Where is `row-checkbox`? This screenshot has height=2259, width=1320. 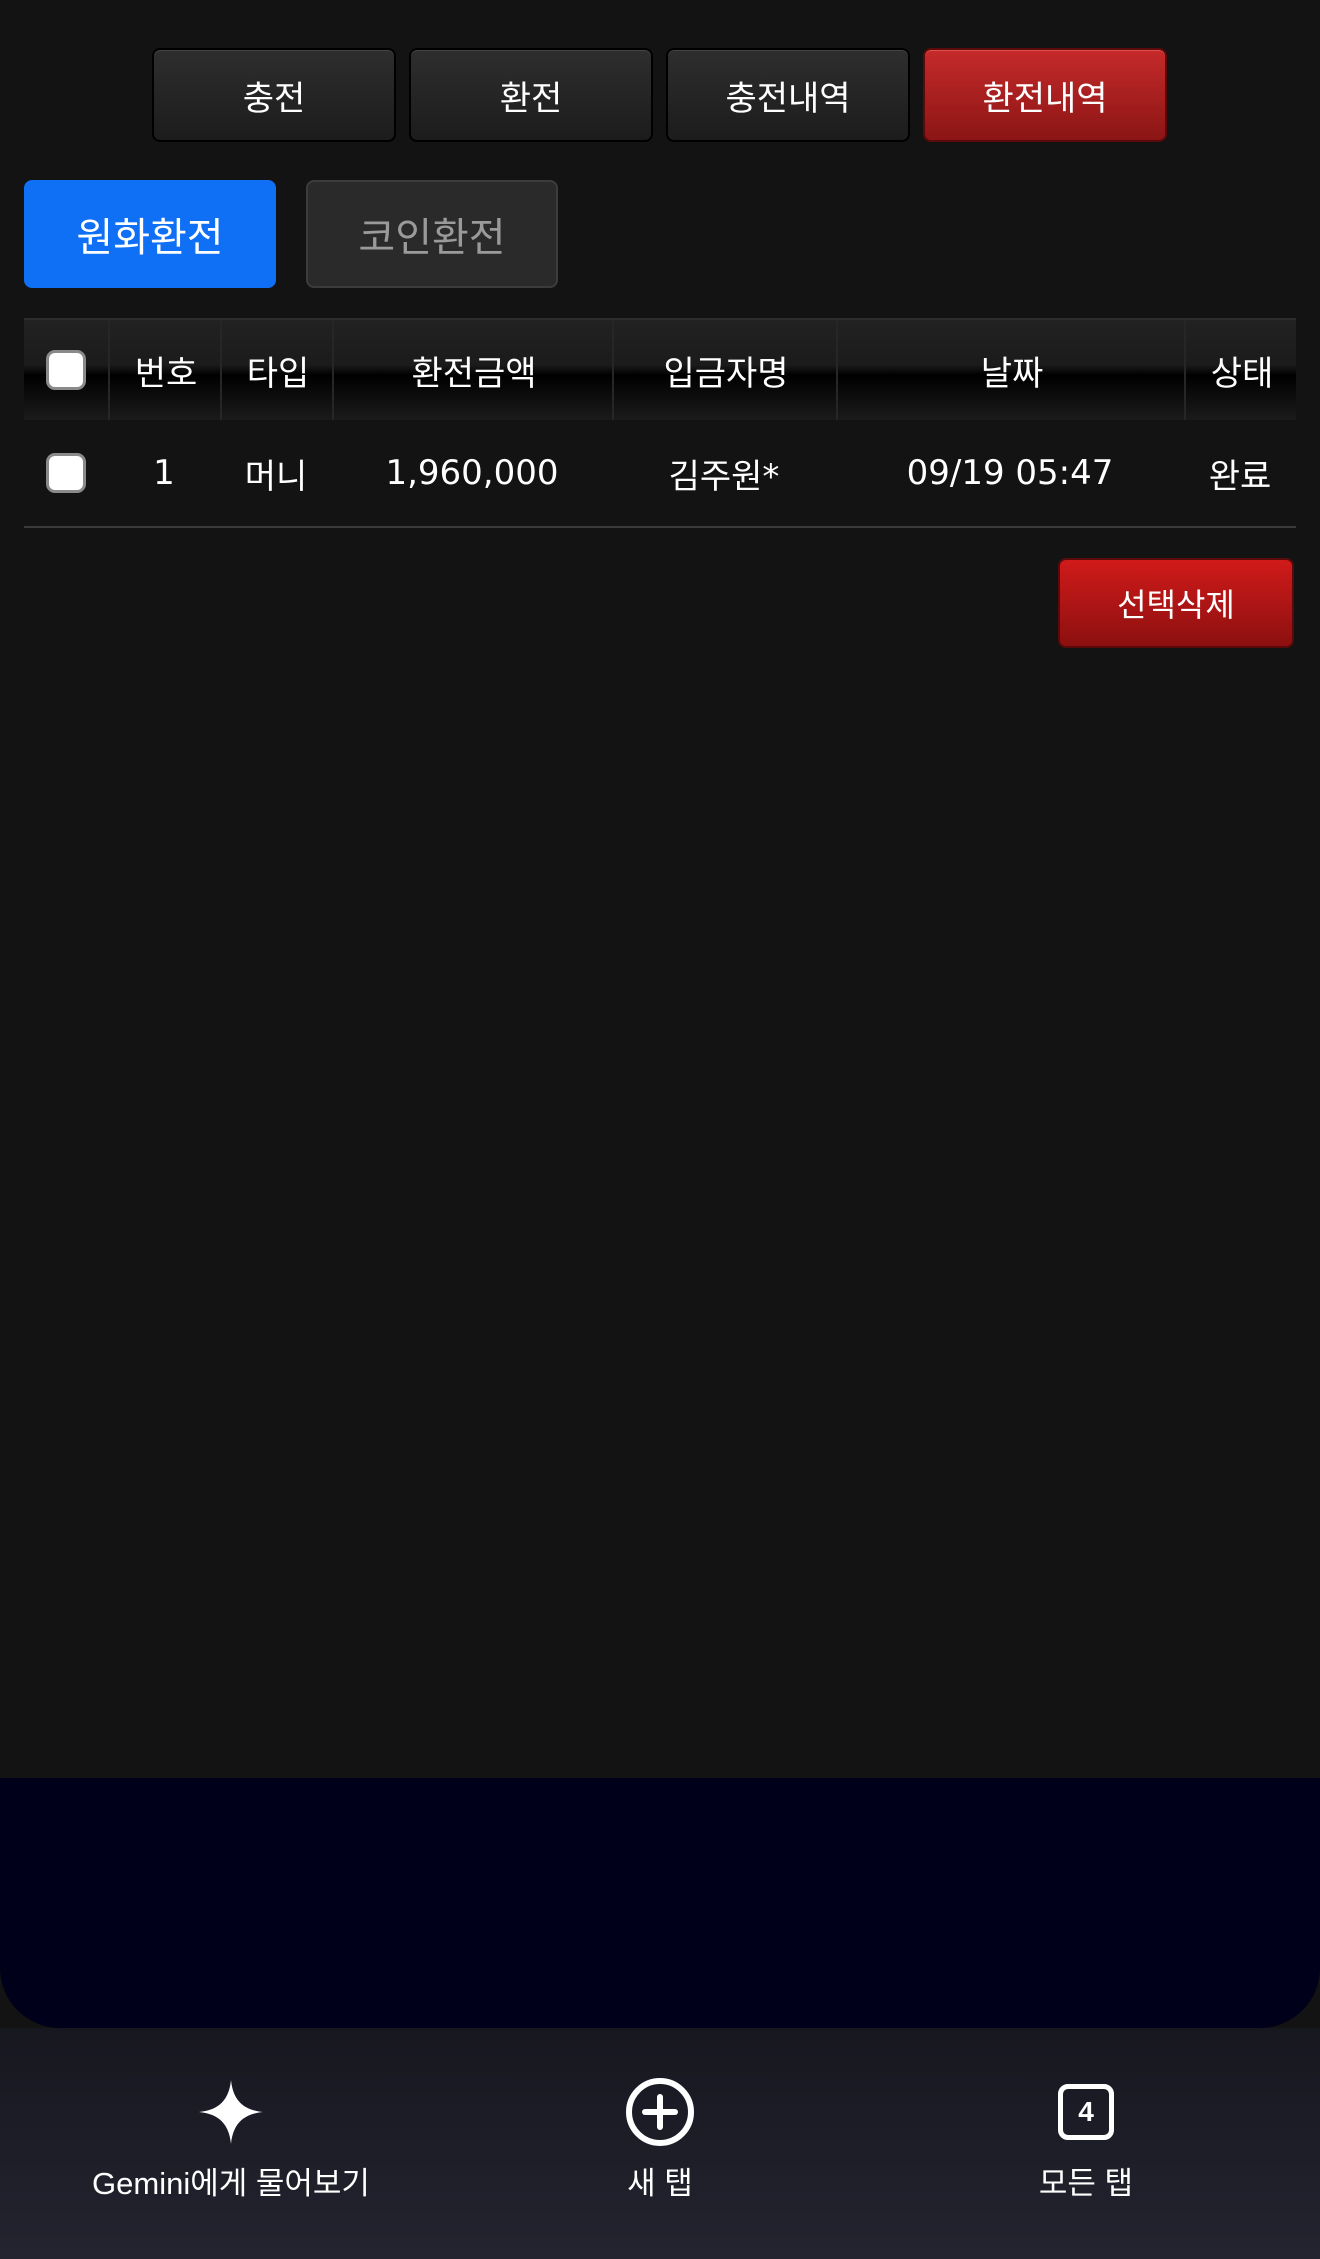 row-checkbox is located at coordinates (66, 473).